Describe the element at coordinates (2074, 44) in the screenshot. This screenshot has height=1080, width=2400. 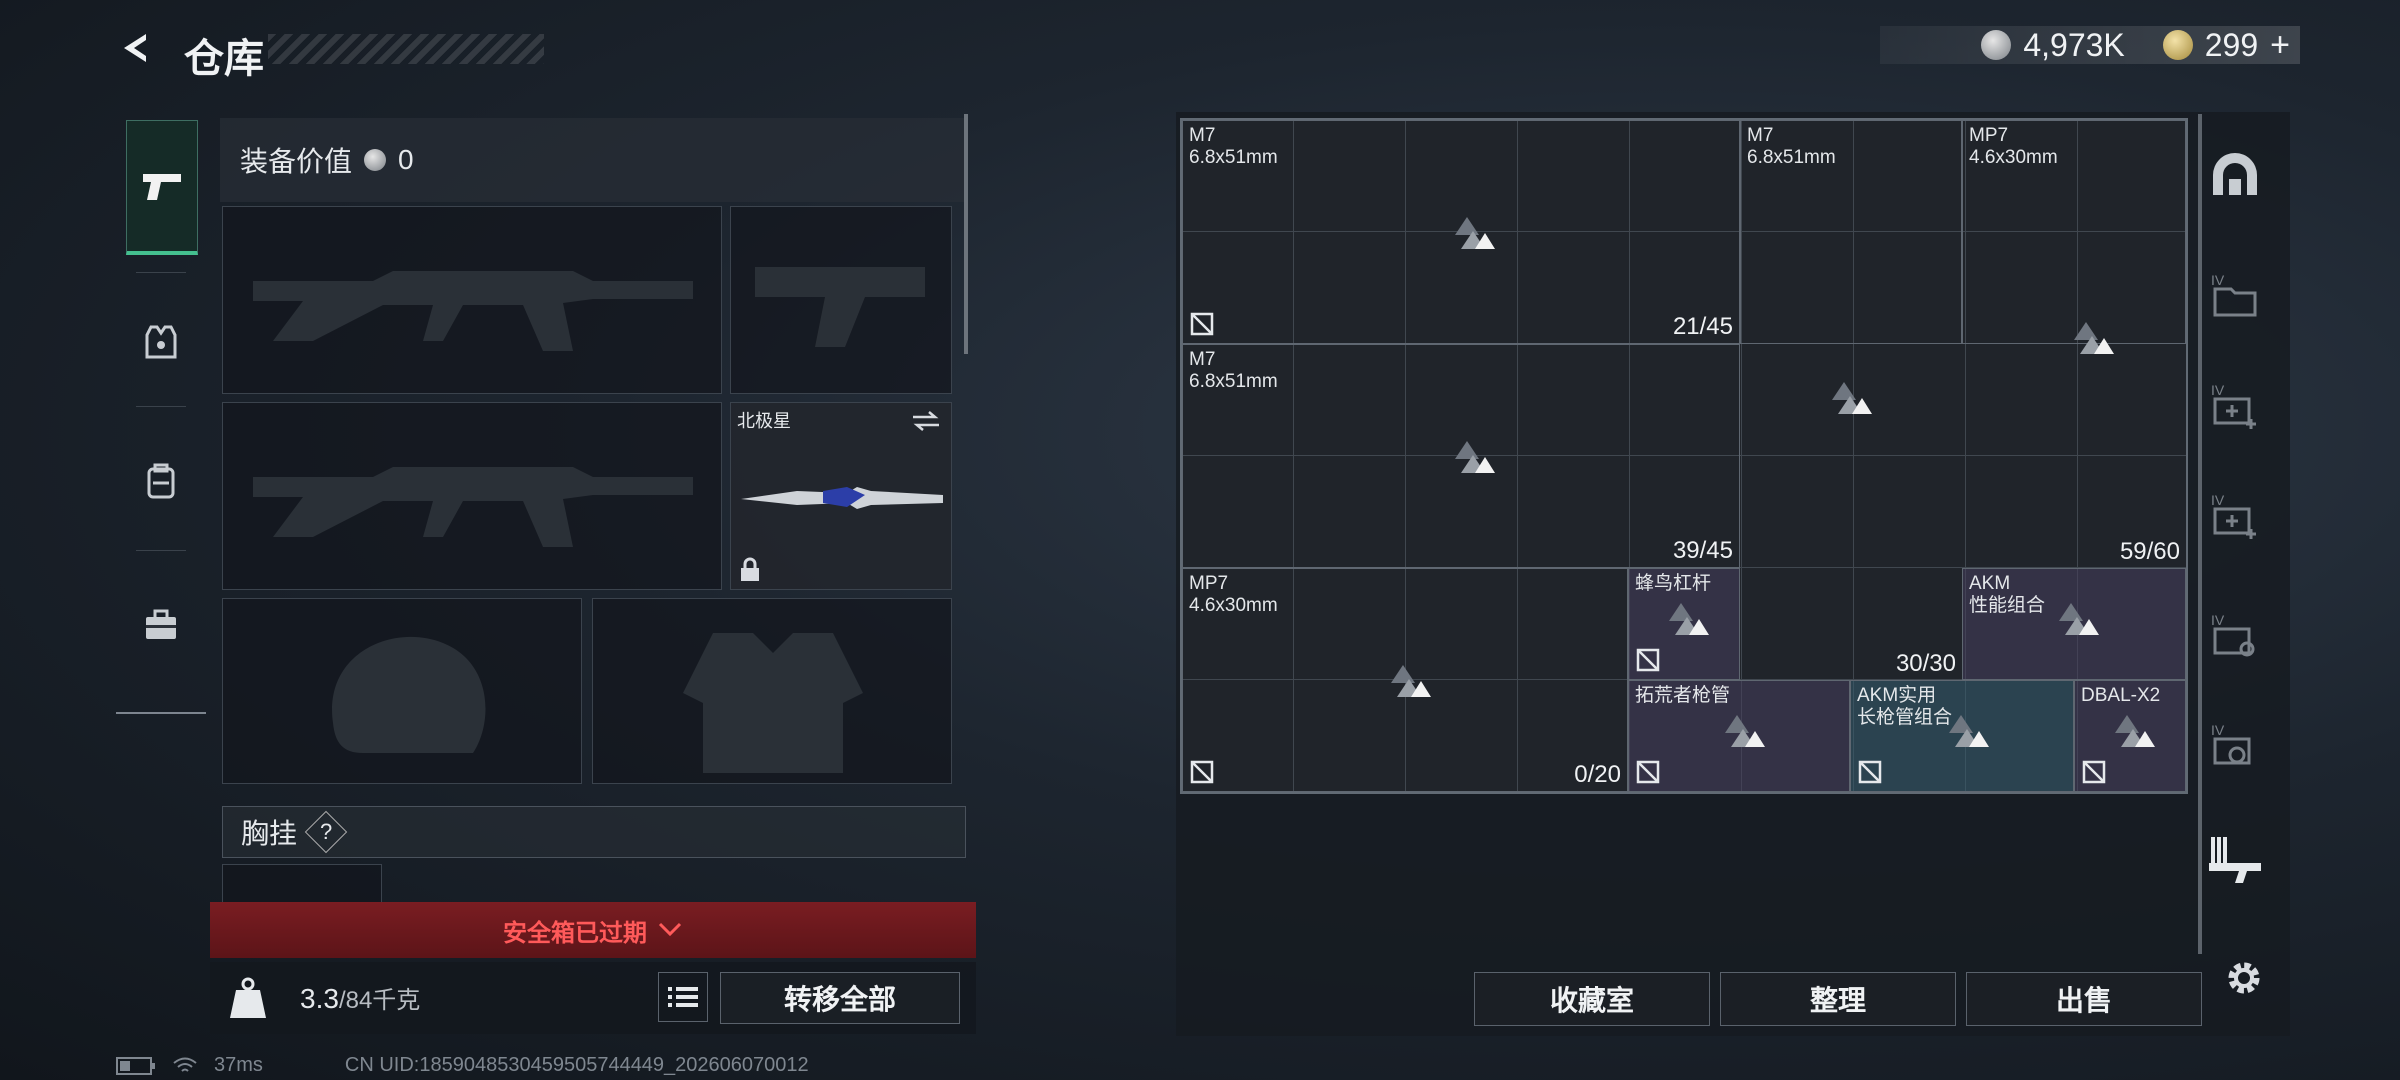
I see `currency-silver-amount: 4,973K` at that location.